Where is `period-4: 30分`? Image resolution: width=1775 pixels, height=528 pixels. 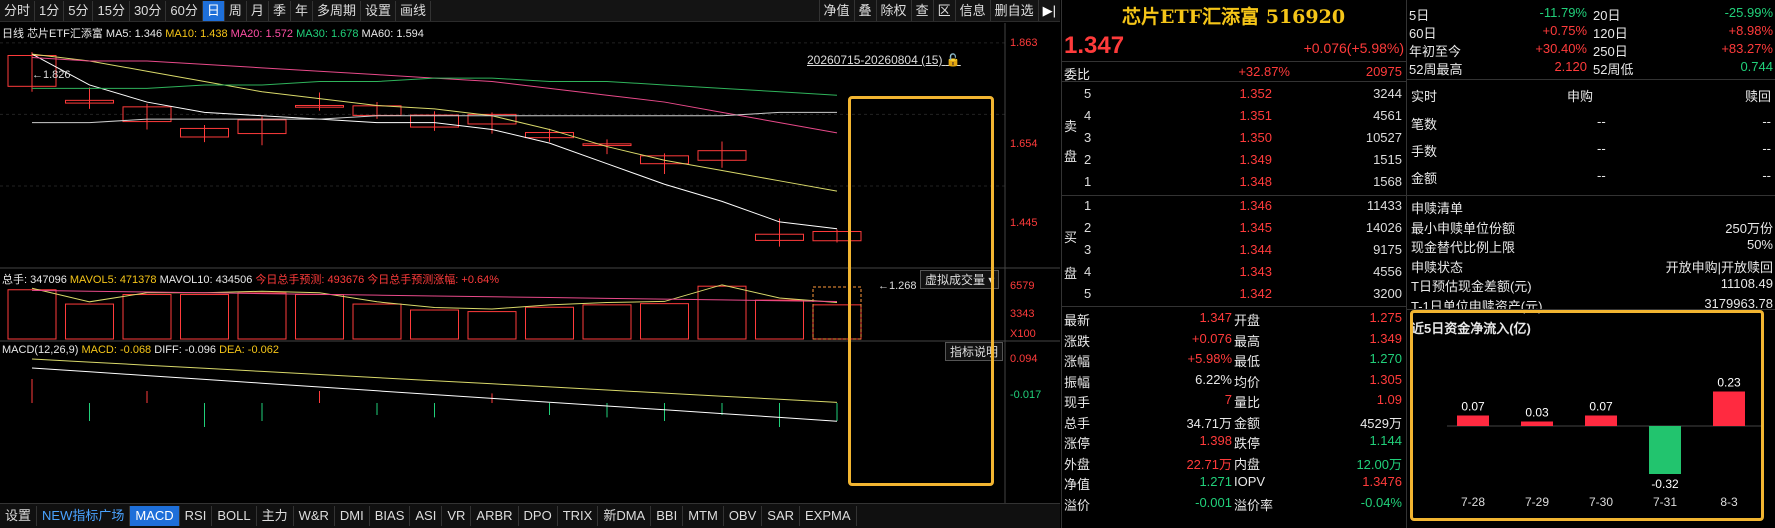 period-4: 30分 is located at coordinates (148, 10).